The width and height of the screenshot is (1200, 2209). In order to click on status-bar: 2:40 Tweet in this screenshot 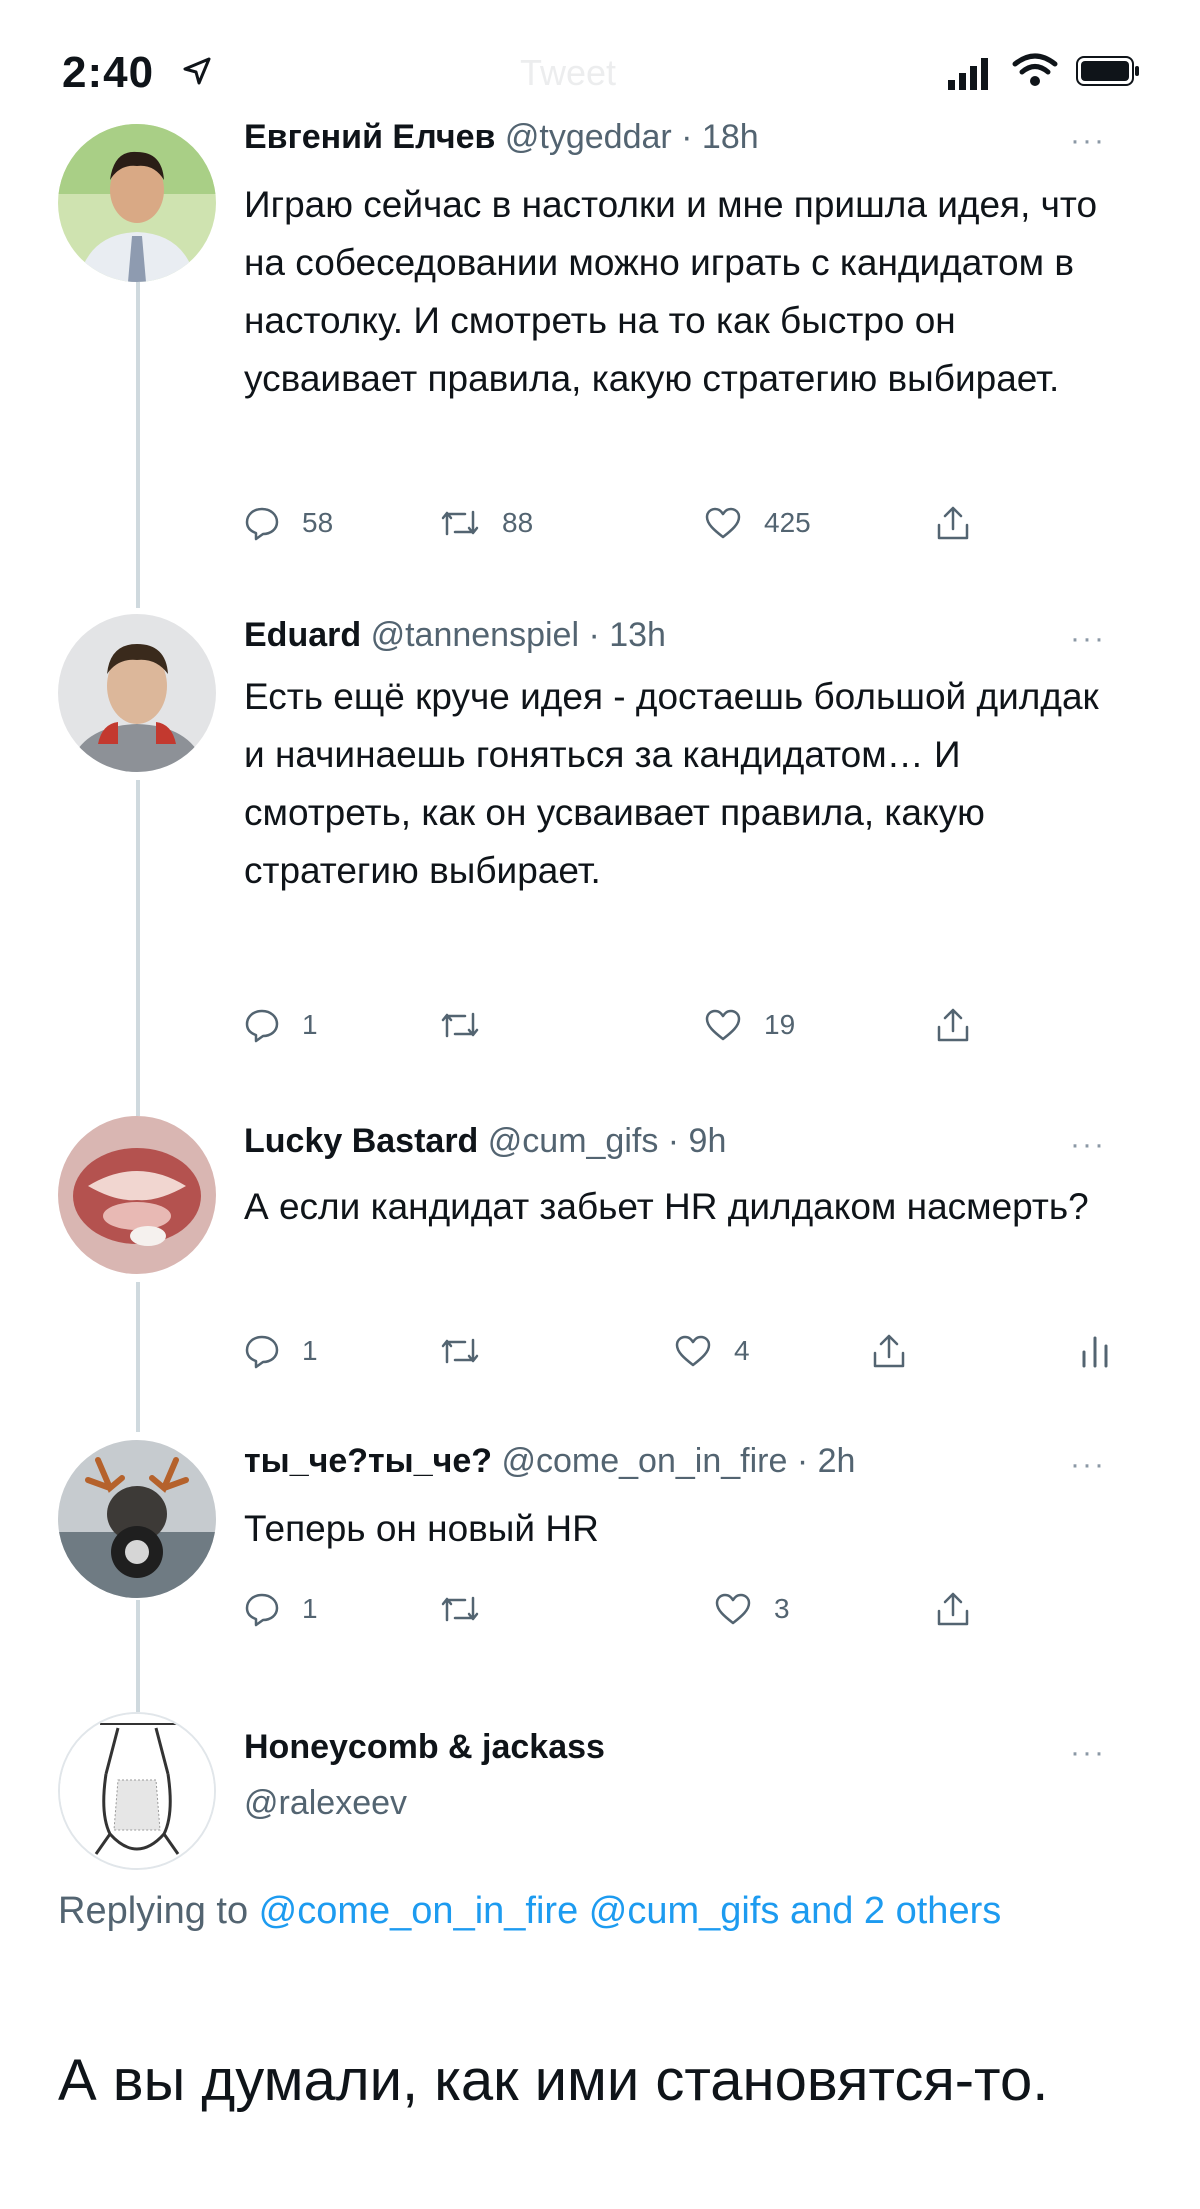, I will do `click(600, 60)`.